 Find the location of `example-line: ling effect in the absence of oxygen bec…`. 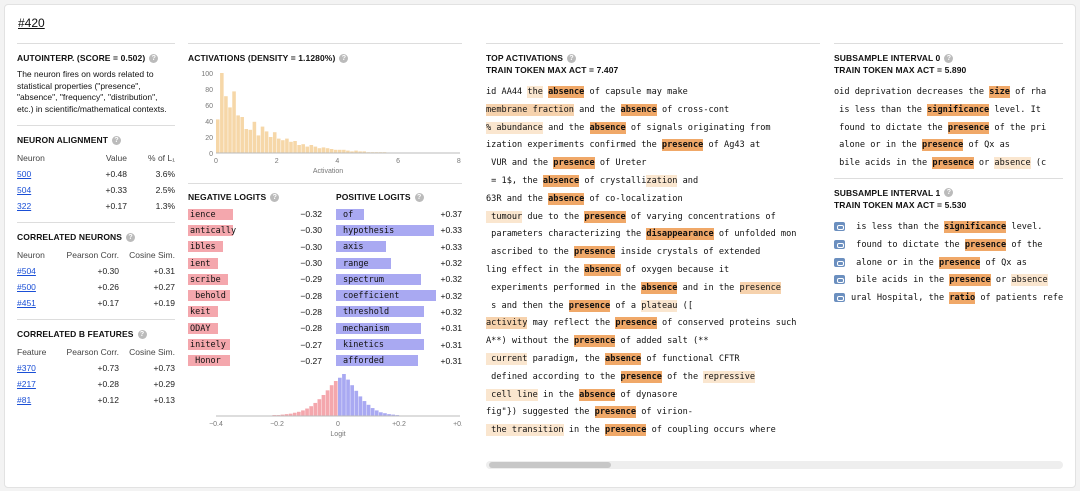

example-line: ling effect in the absence of oxygen bec… is located at coordinates (653, 272).